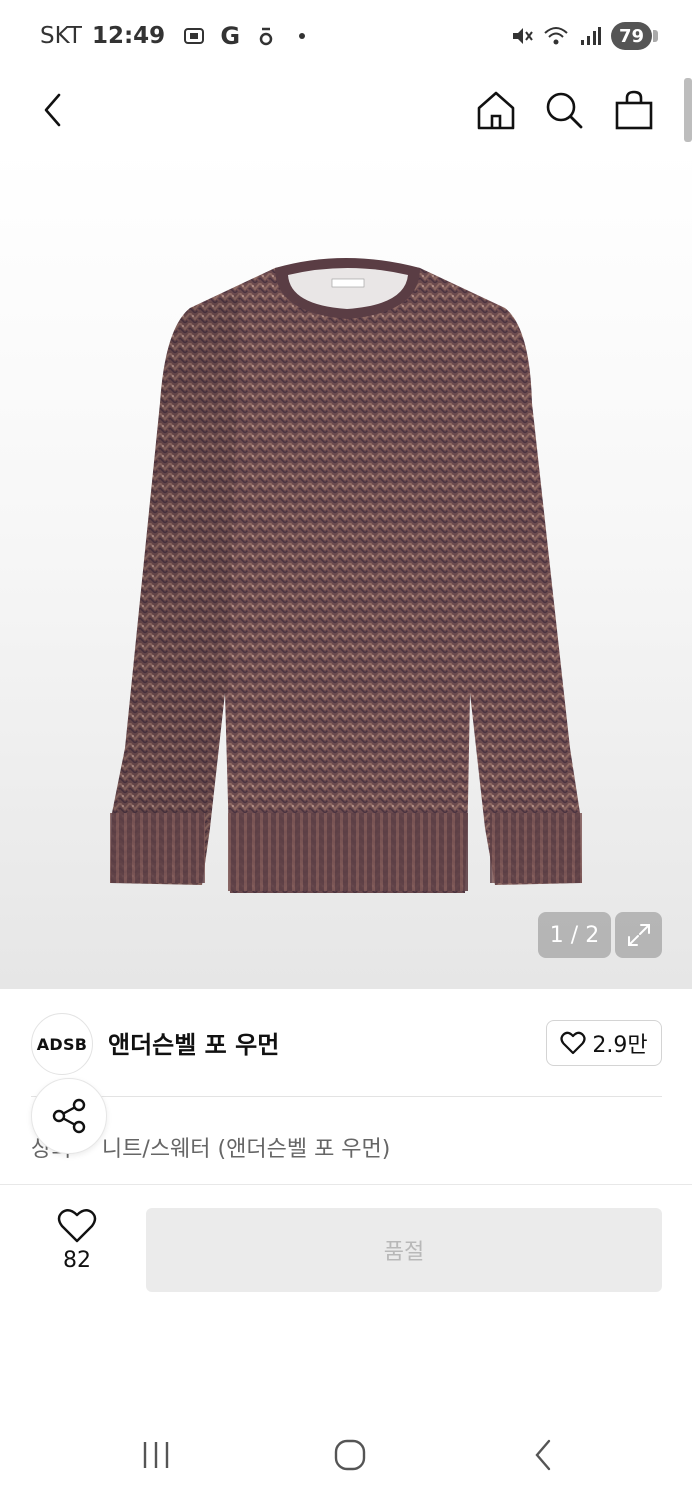  Describe the element at coordinates (266, 36) in the screenshot. I see `notification-icon` at that location.